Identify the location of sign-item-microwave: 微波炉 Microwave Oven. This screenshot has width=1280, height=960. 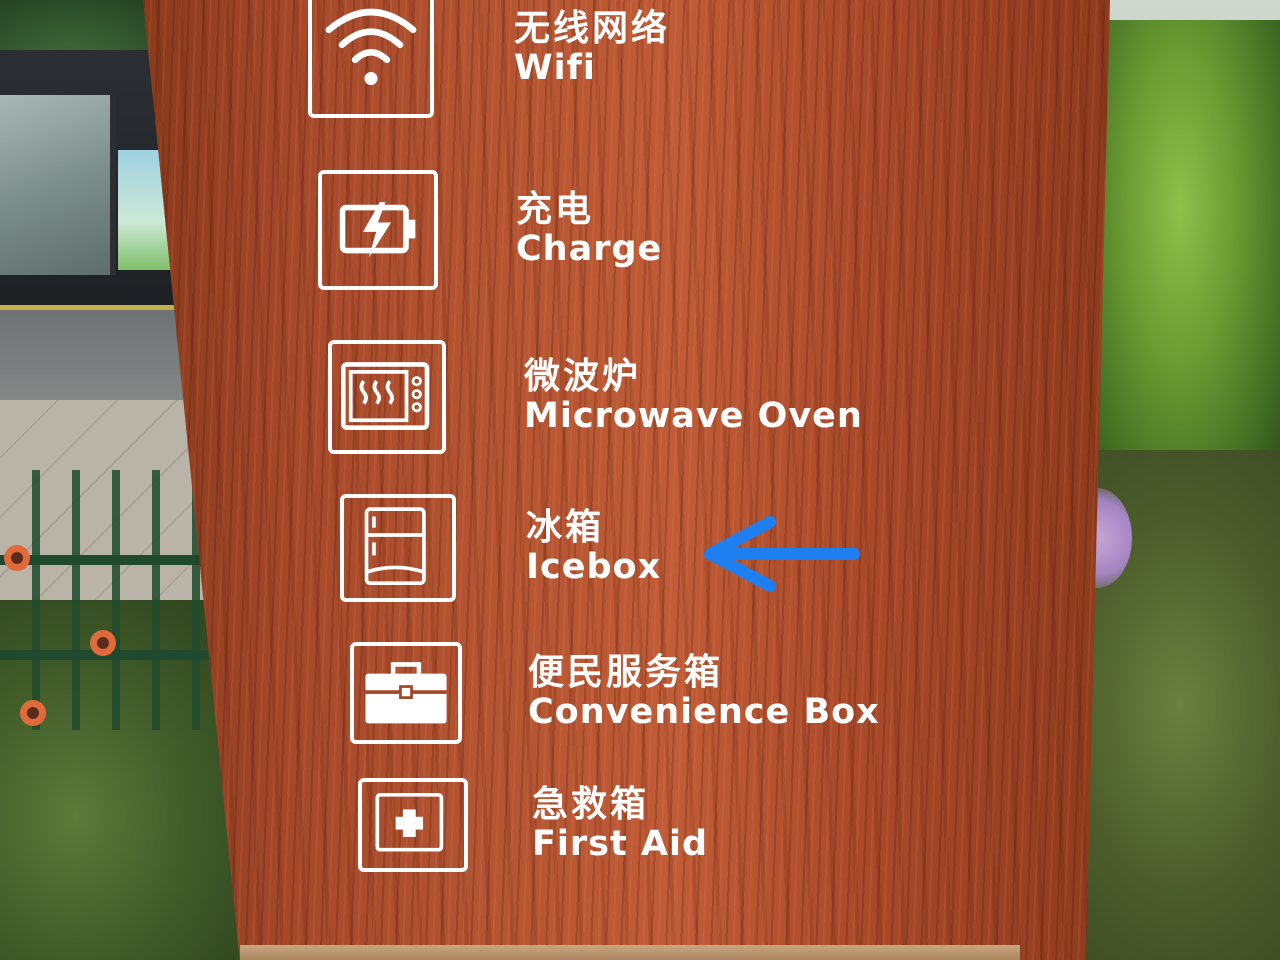
(595, 397).